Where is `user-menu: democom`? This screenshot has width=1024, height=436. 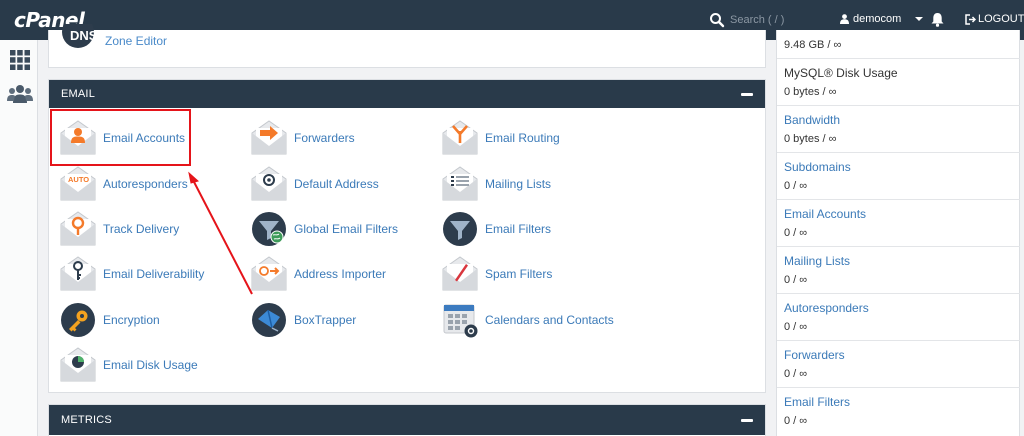
user-menu: democom is located at coordinates (882, 19).